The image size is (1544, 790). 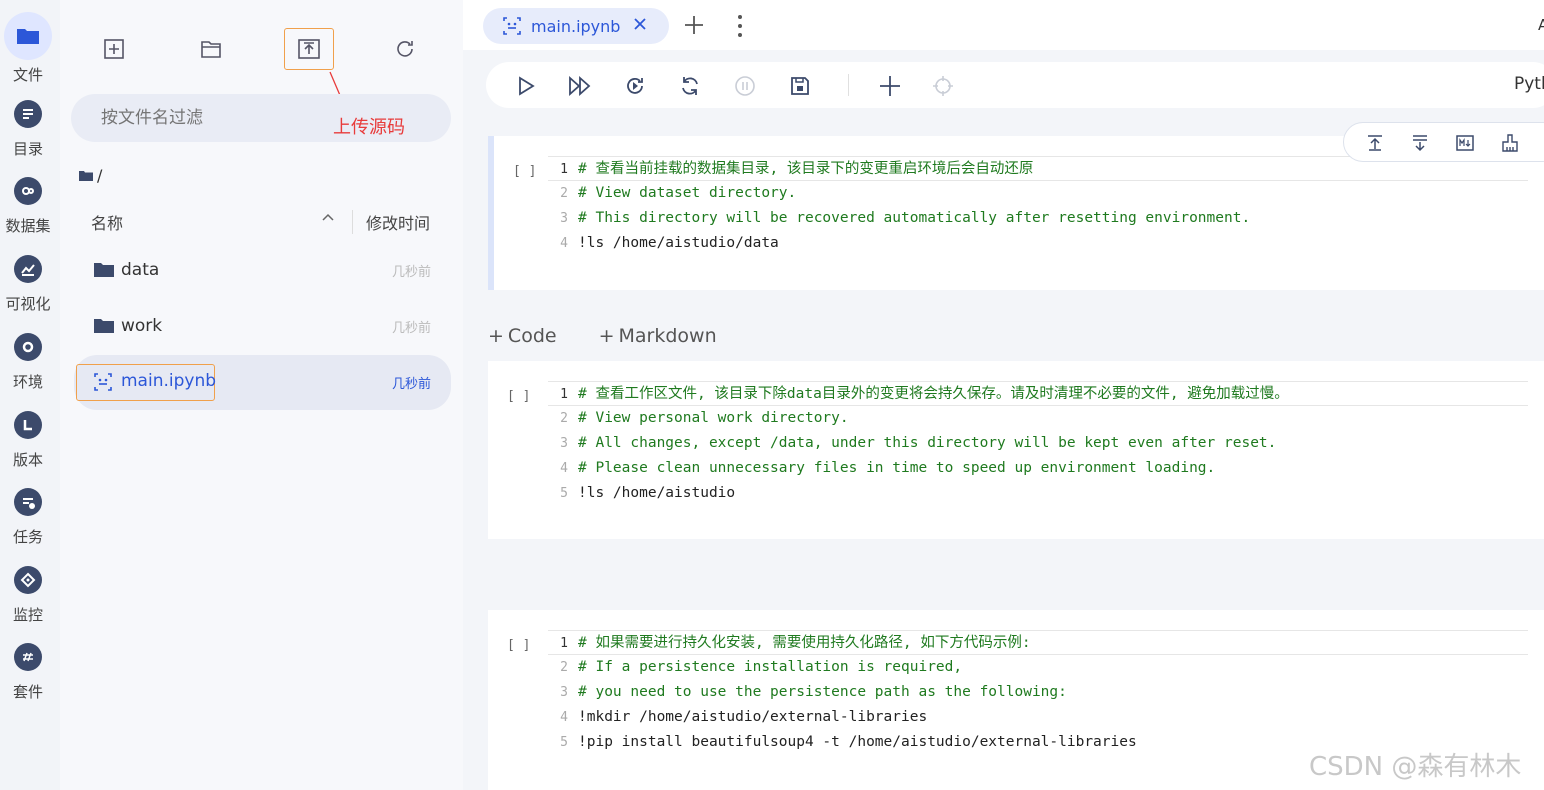 I want to click on activity-label: 套件, so click(x=27, y=692).